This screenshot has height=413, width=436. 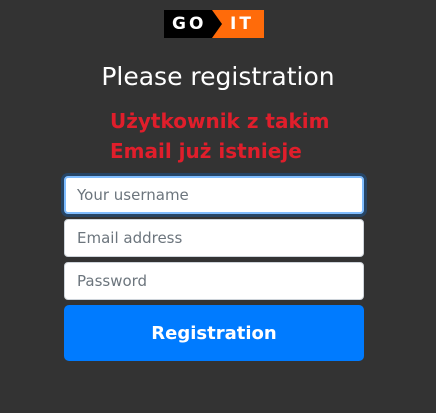 I want to click on password-input, so click(x=214, y=281).